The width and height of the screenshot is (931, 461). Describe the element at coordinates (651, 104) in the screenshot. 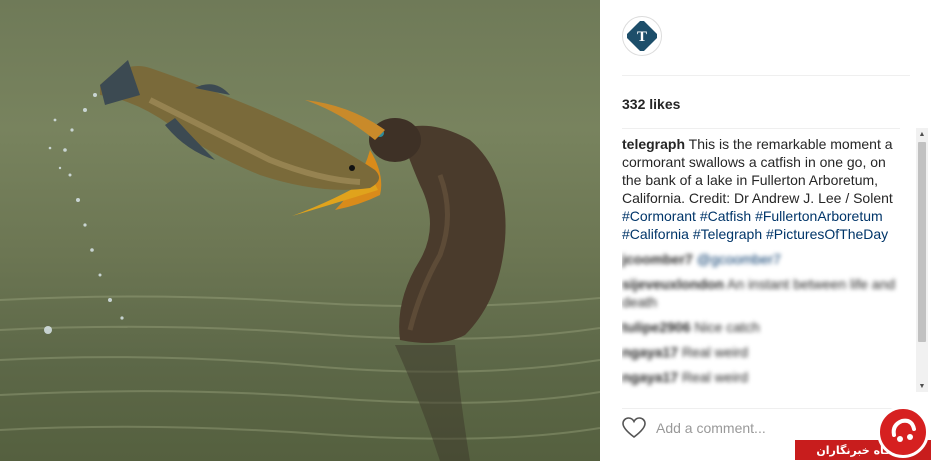

I see `likes-count: 332 likes` at that location.